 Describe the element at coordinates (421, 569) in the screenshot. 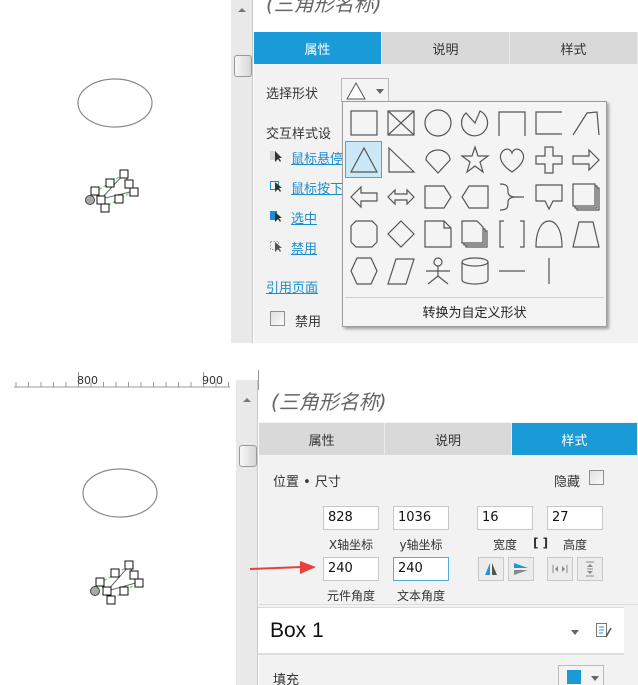

I see `text-rotation-input: 240` at that location.